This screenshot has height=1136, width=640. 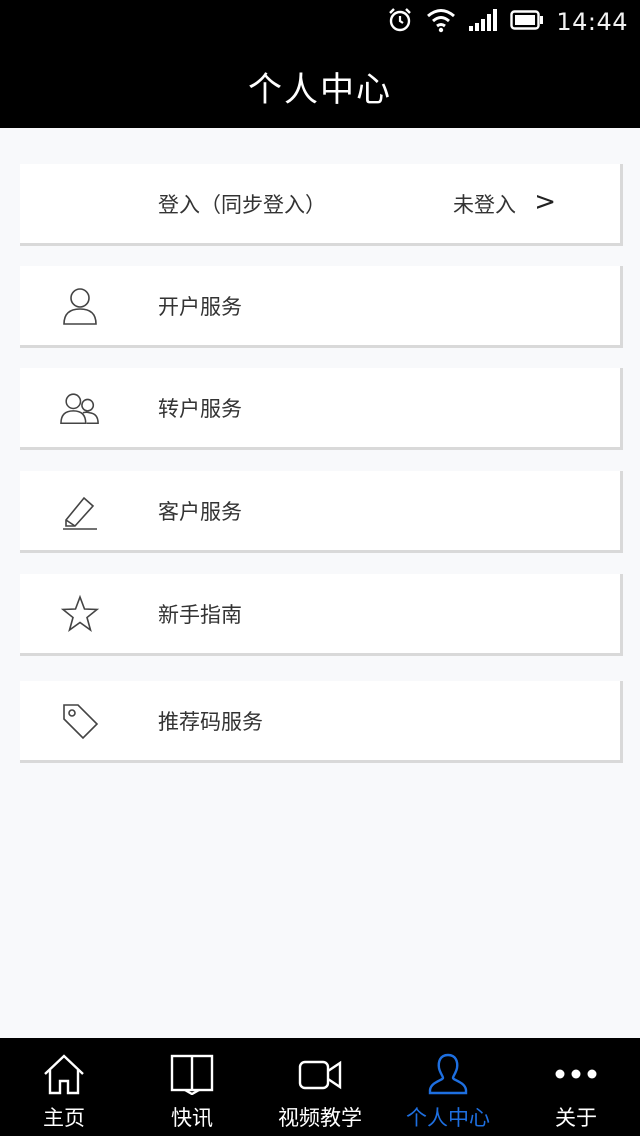 What do you see at coordinates (320, 1118) in the screenshot?
I see `tab-label: 视频教学` at bounding box center [320, 1118].